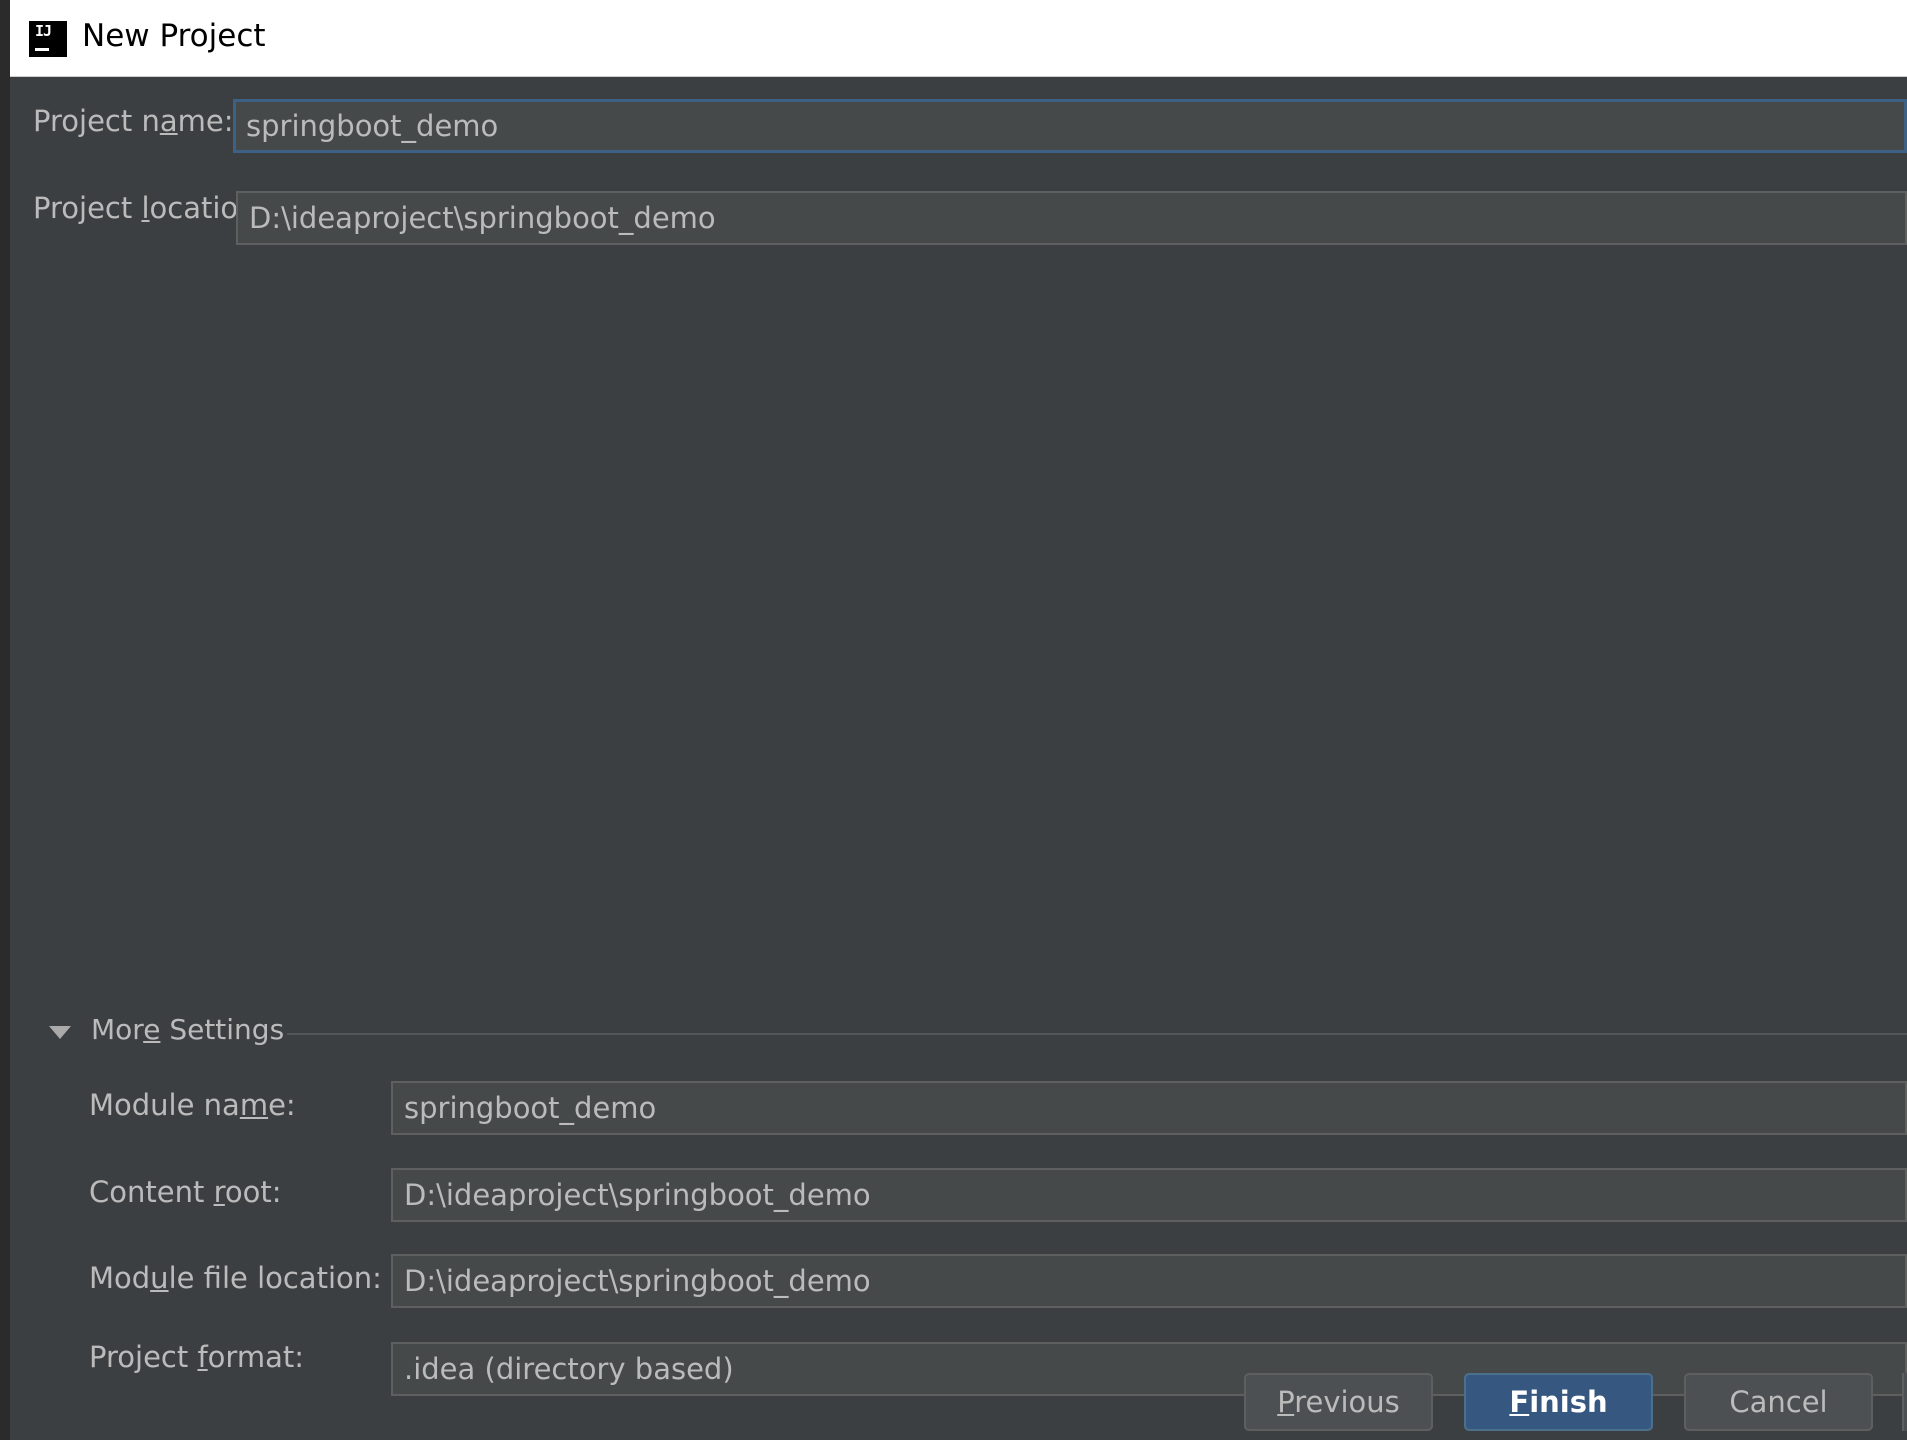 The height and width of the screenshot is (1440, 1907). What do you see at coordinates (48, 39) in the screenshot?
I see `intellij-idea-icon: IJ` at bounding box center [48, 39].